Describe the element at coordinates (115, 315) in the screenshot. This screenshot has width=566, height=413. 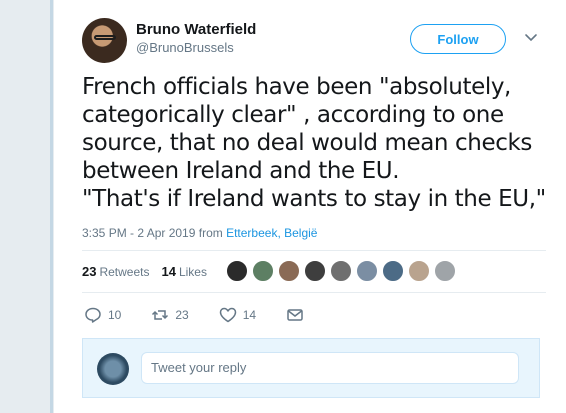
I see `reply-count: 10` at that location.